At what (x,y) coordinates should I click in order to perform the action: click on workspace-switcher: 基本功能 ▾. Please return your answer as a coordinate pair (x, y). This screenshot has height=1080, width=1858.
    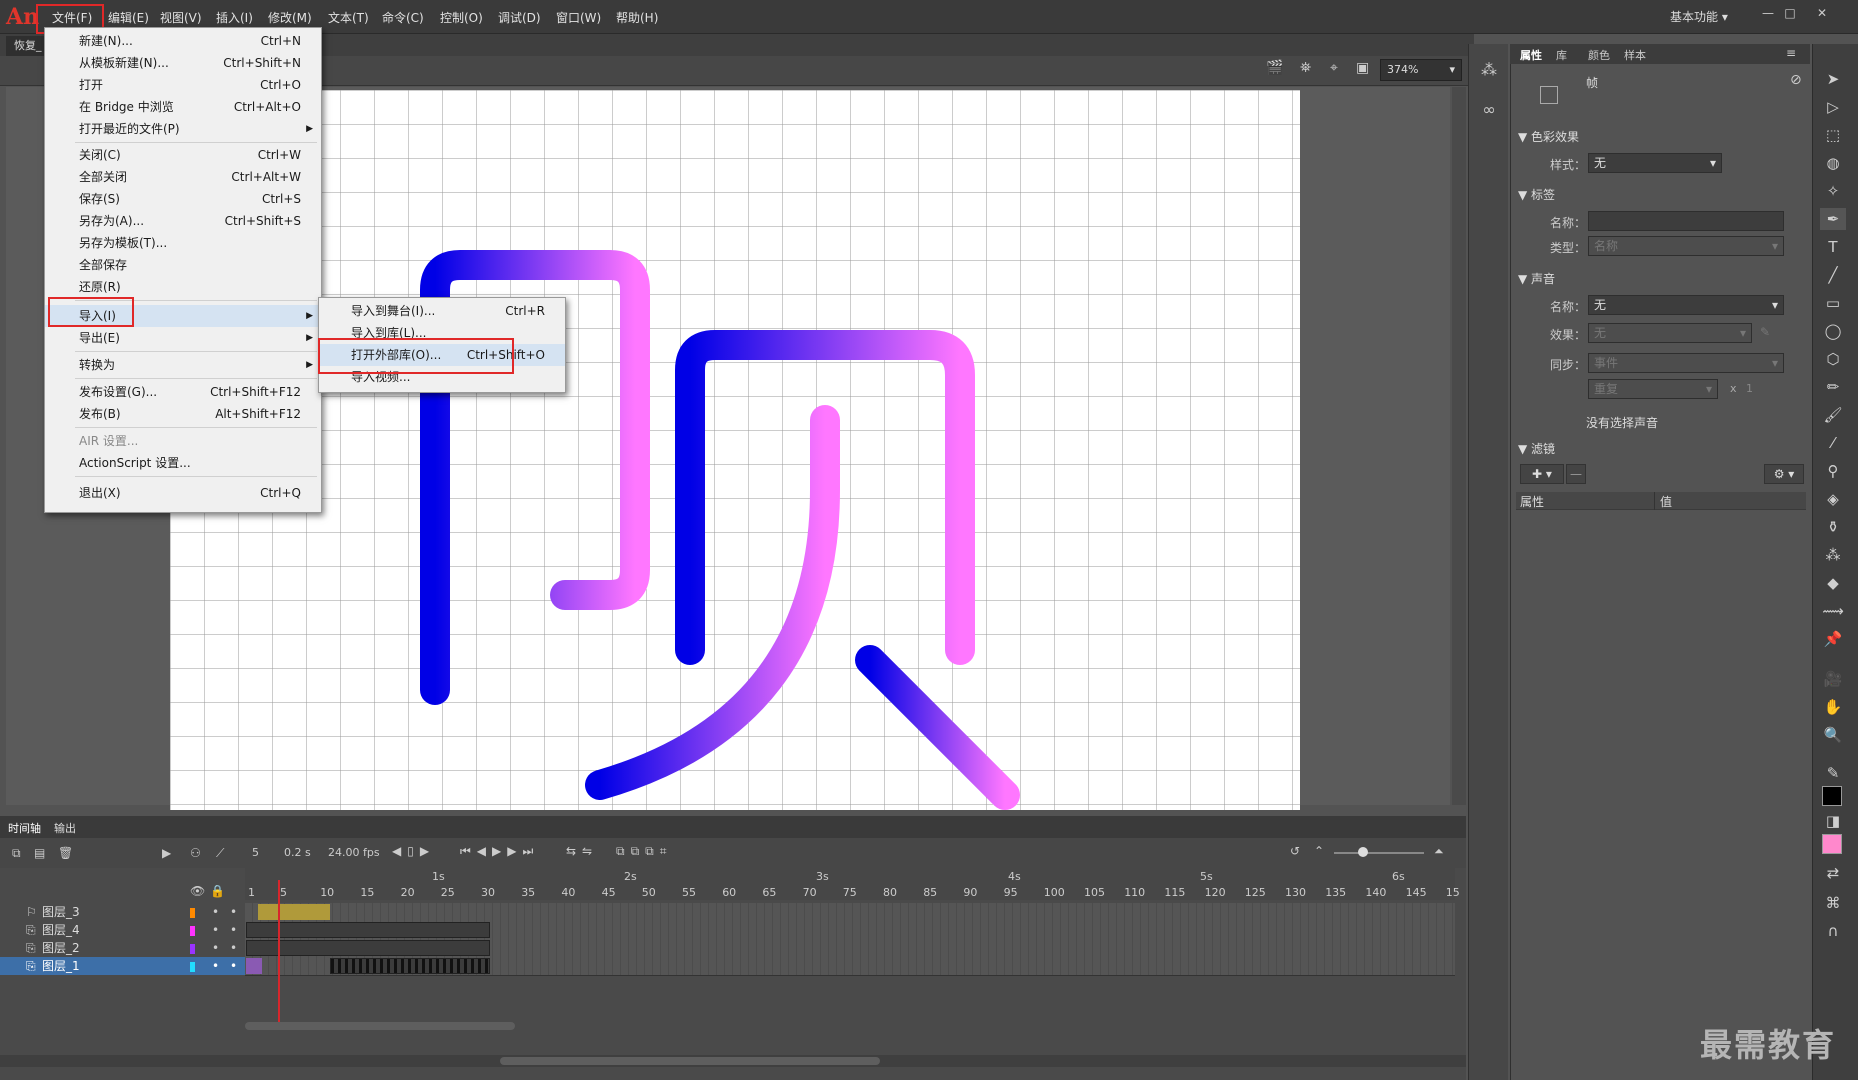
    Looking at the image, I should click on (1704, 16).